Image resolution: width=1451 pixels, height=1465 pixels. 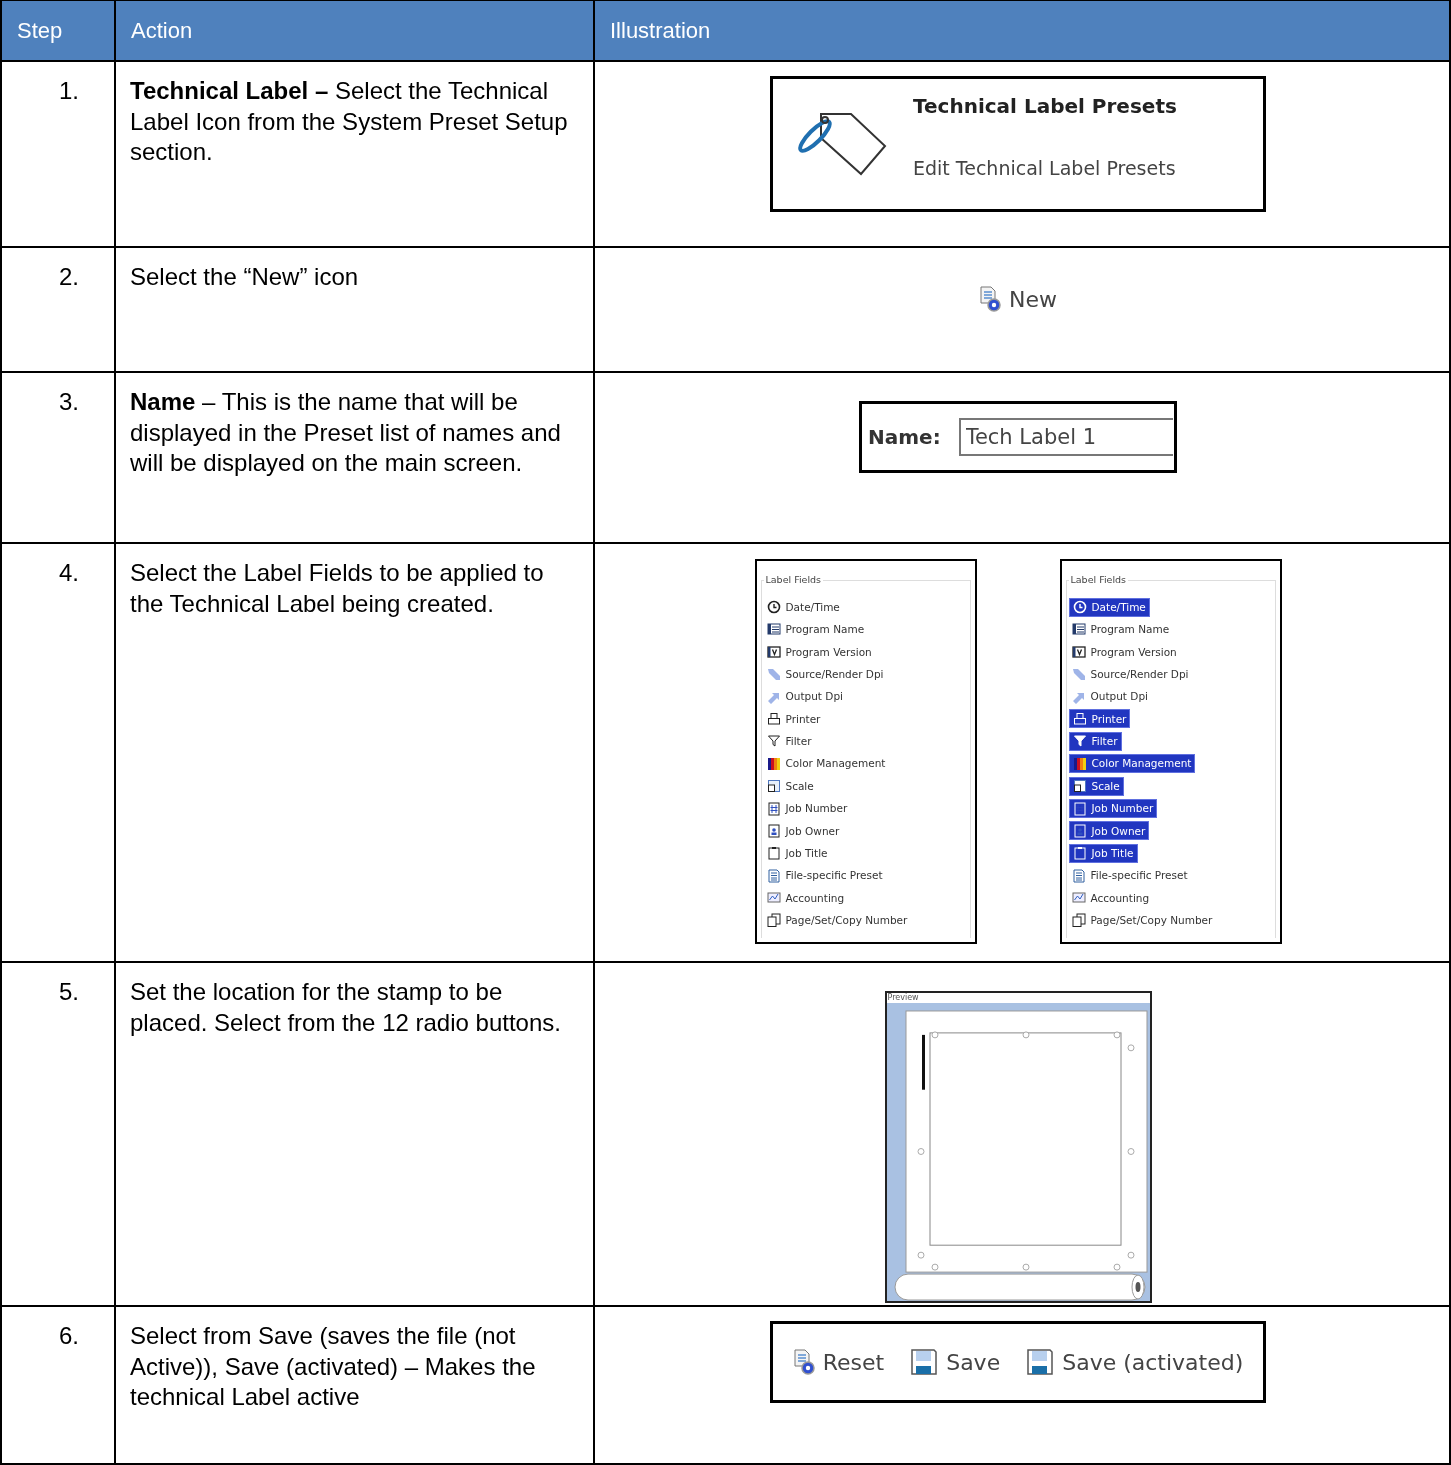 What do you see at coordinates (1018, 299) in the screenshot?
I see `new-button: New` at bounding box center [1018, 299].